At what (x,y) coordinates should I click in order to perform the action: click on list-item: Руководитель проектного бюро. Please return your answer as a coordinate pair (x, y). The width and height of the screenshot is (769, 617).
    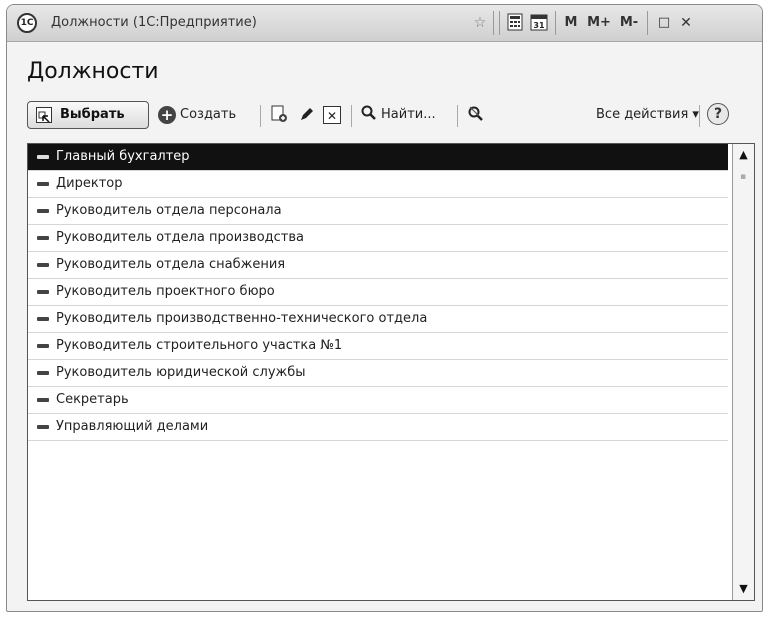
    Looking at the image, I should click on (378, 292).